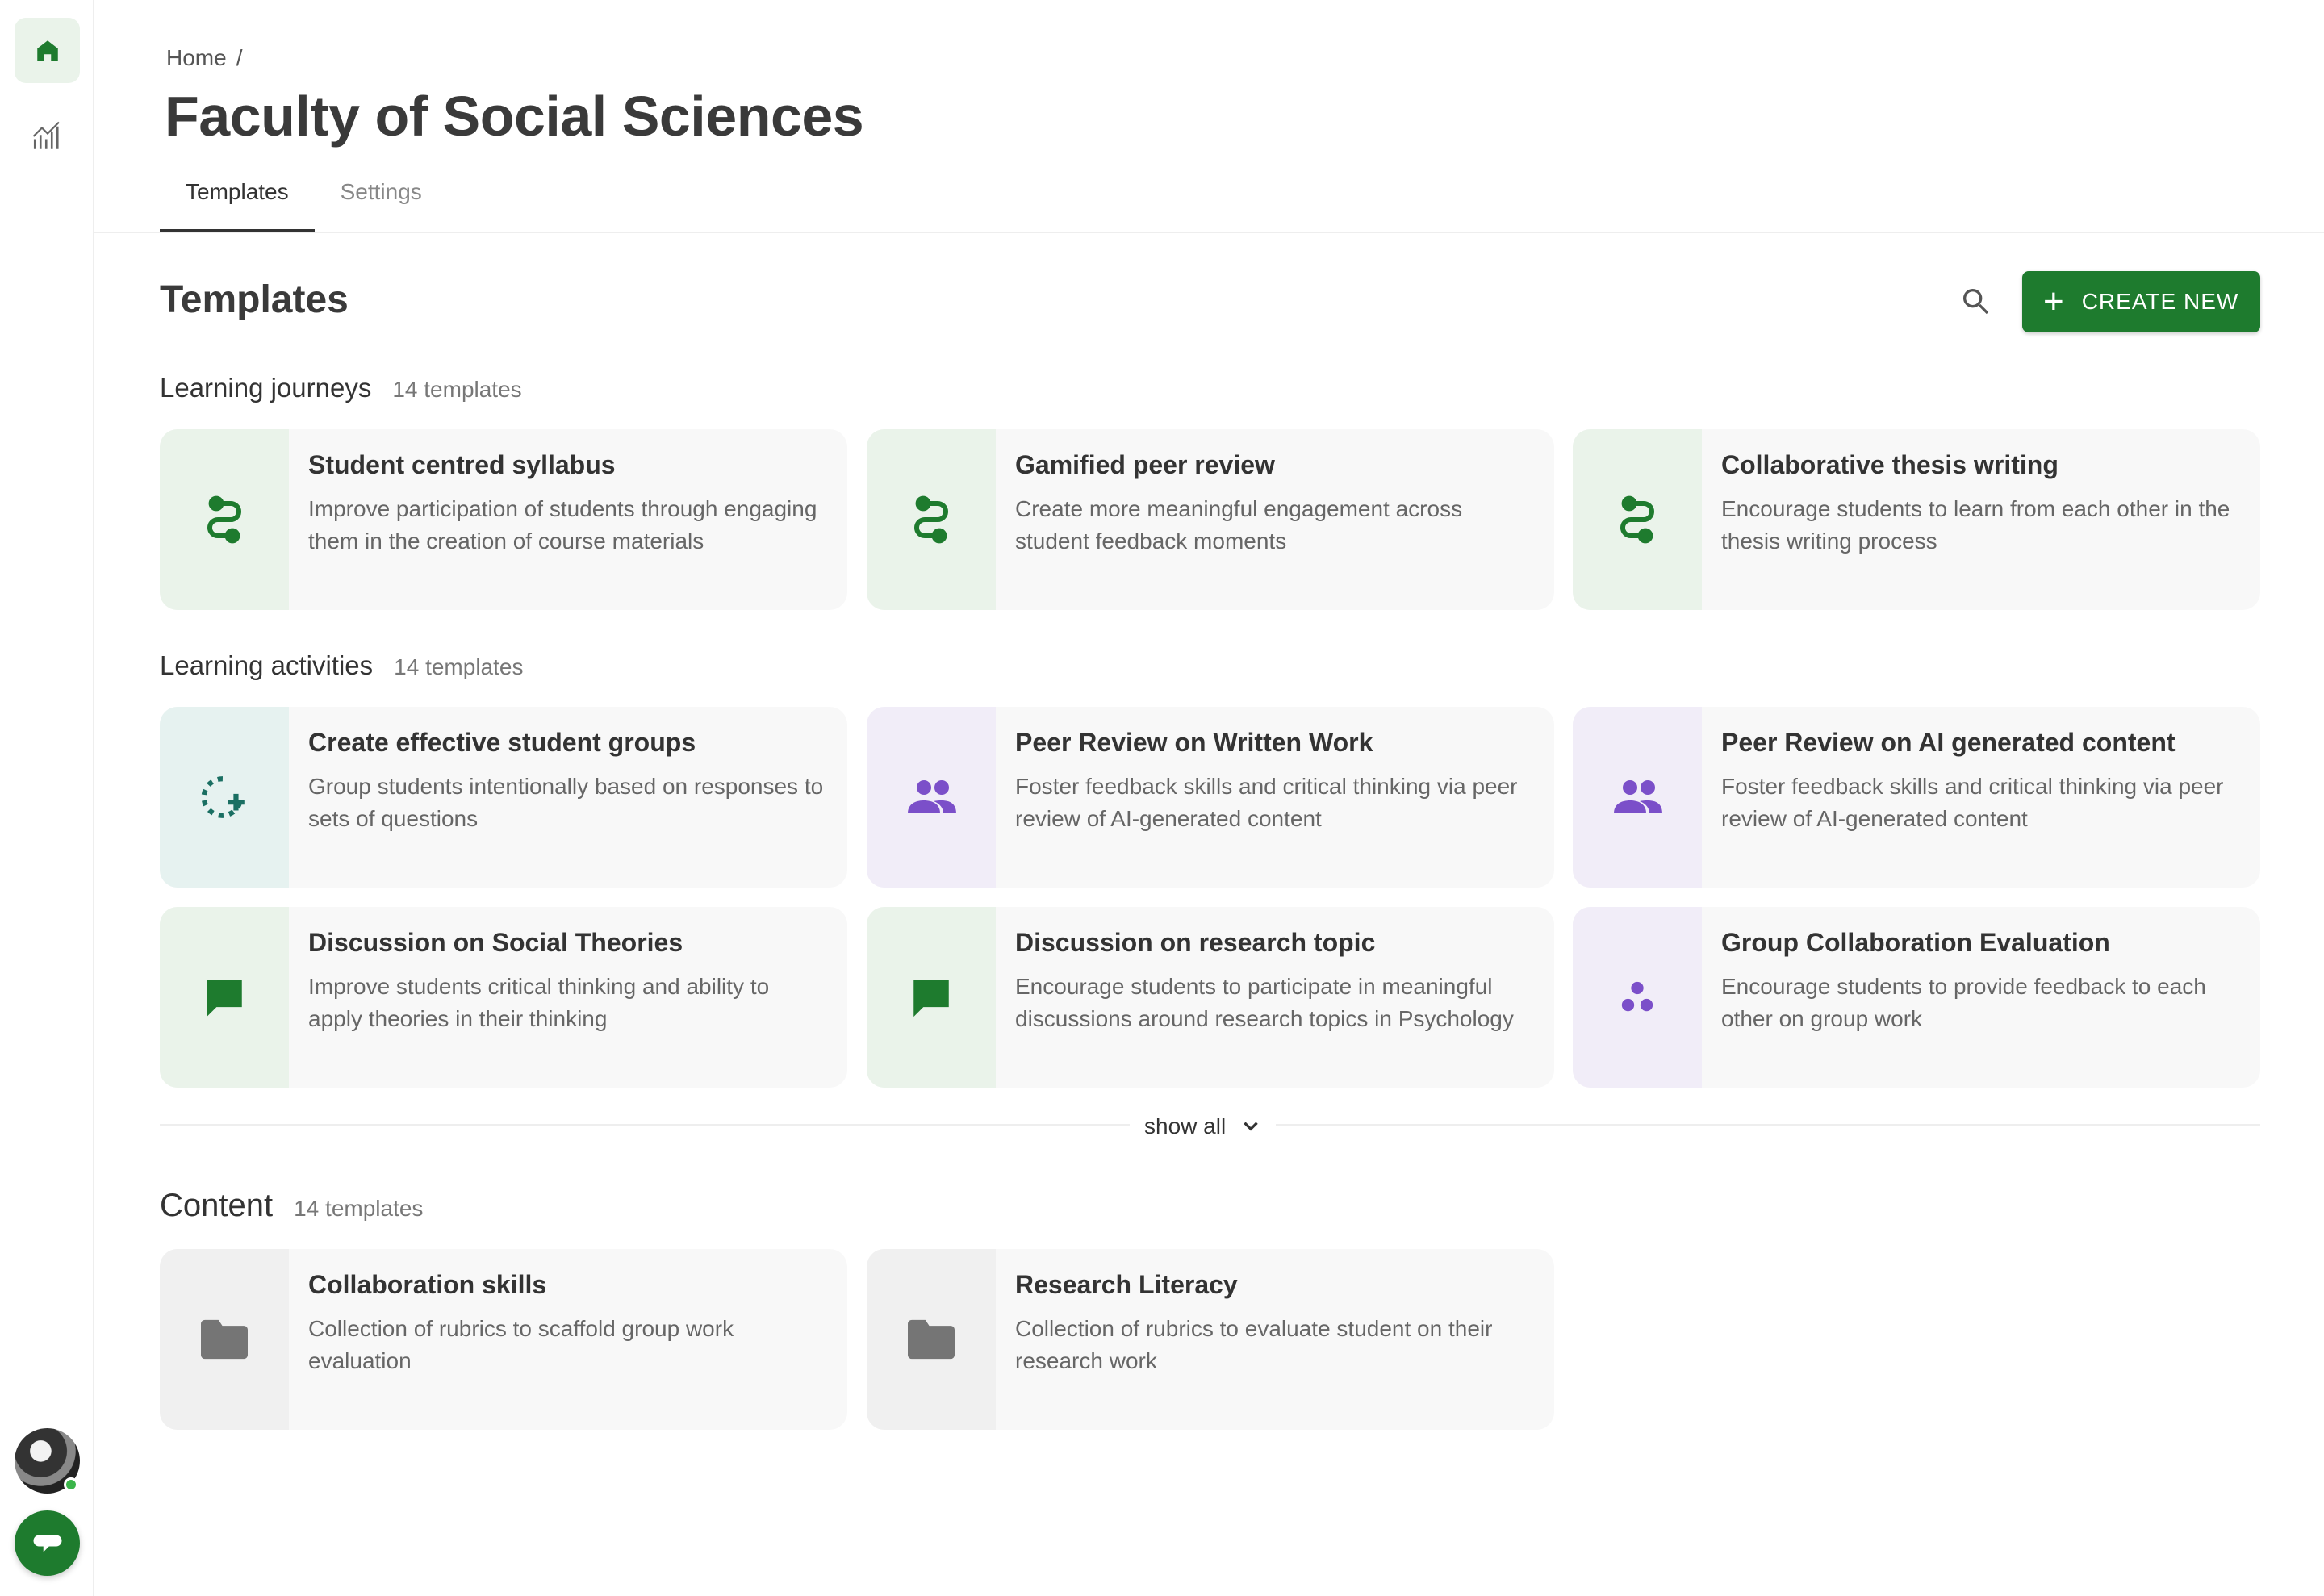  Describe the element at coordinates (71, 1484) in the screenshot. I see `online-status-dot` at that location.